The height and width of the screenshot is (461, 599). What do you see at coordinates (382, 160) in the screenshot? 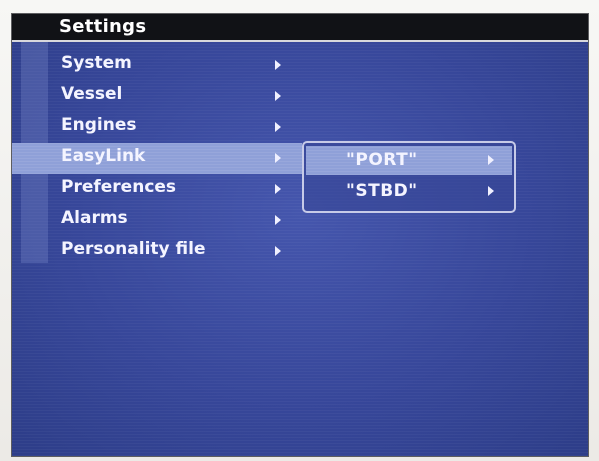
I see `submenu-item-label: "PORT"` at bounding box center [382, 160].